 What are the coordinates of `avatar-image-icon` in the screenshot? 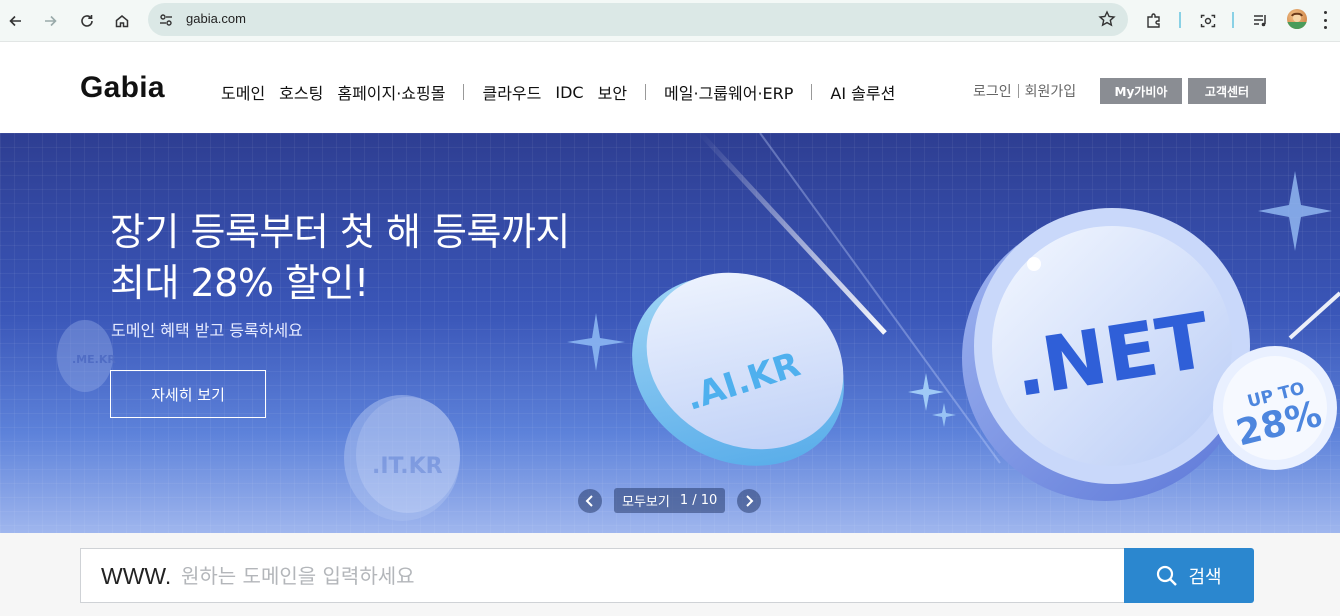 It's located at (1297, 20).